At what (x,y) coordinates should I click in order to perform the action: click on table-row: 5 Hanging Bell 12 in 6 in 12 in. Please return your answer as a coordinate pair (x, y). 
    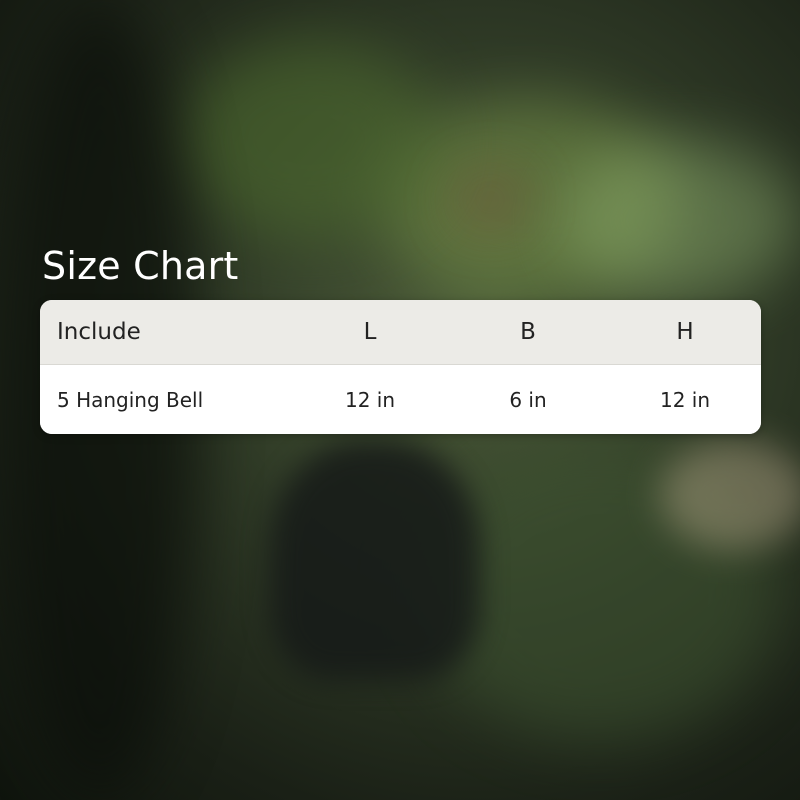
    Looking at the image, I should click on (400, 399).